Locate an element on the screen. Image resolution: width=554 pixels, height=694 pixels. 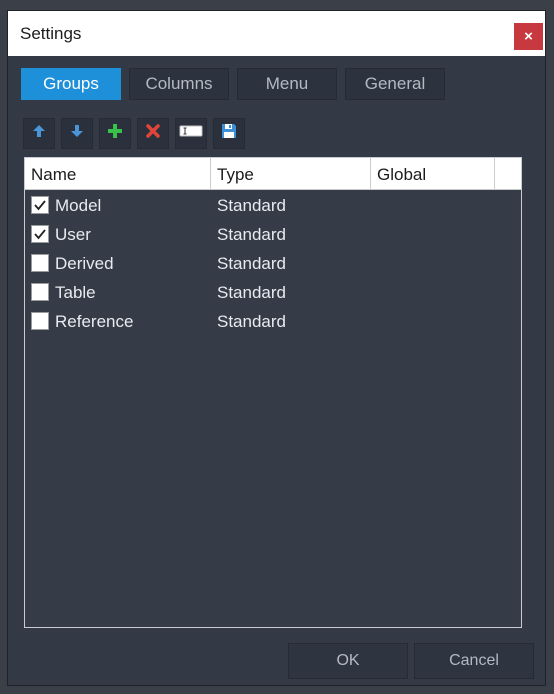
row-name: Model is located at coordinates (78, 205).